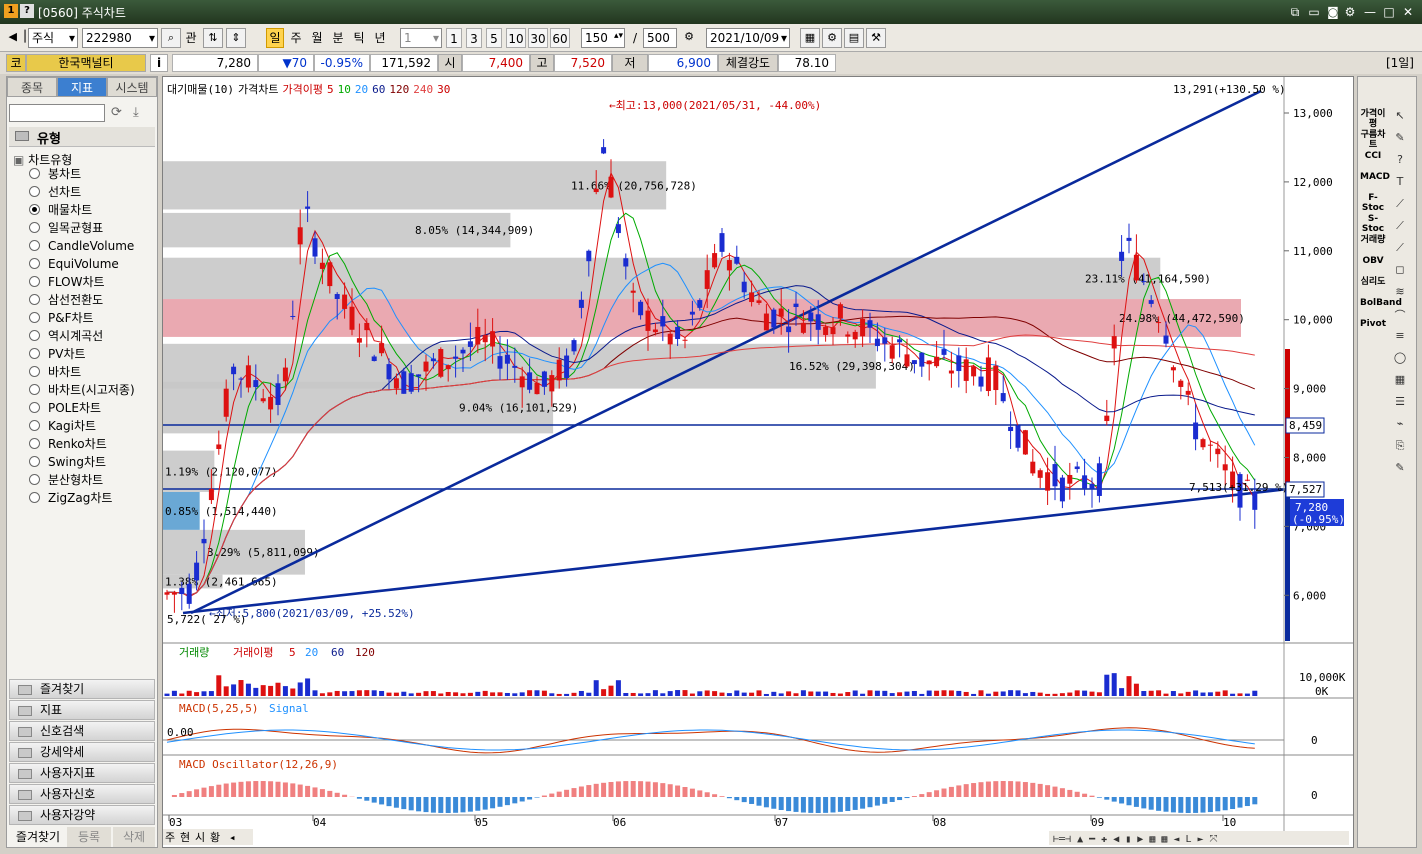 The image size is (1422, 854). Describe the element at coordinates (1400, 162) in the screenshot. I see `drawing-tool-icon: ?` at that location.